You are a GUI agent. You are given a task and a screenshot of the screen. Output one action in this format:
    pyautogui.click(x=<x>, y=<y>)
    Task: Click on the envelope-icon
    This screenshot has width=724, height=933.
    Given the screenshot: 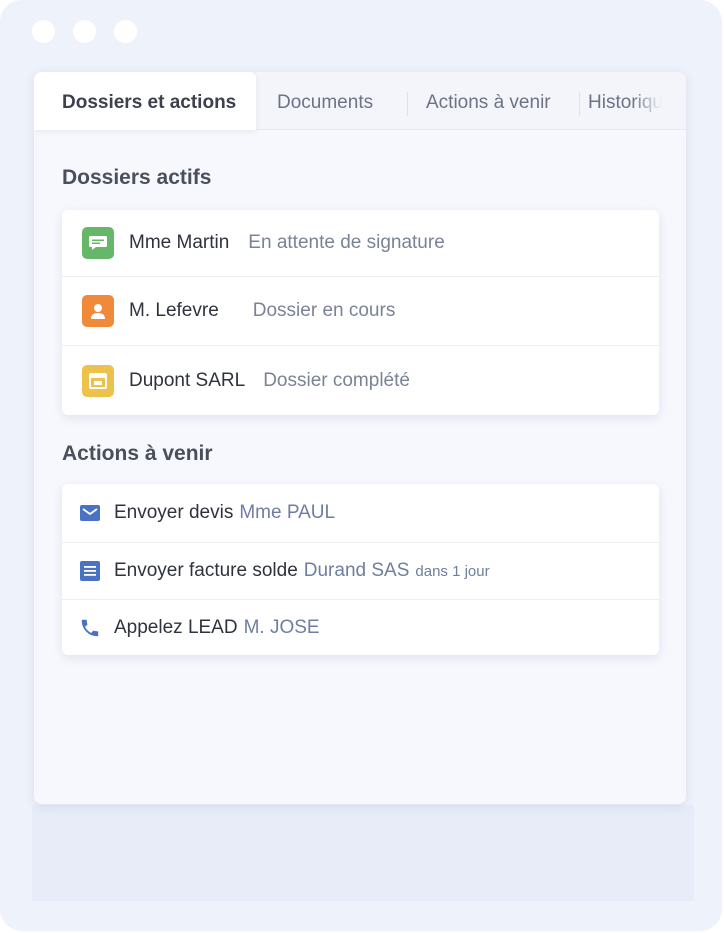 What is the action you would take?
    pyautogui.click(x=90, y=513)
    